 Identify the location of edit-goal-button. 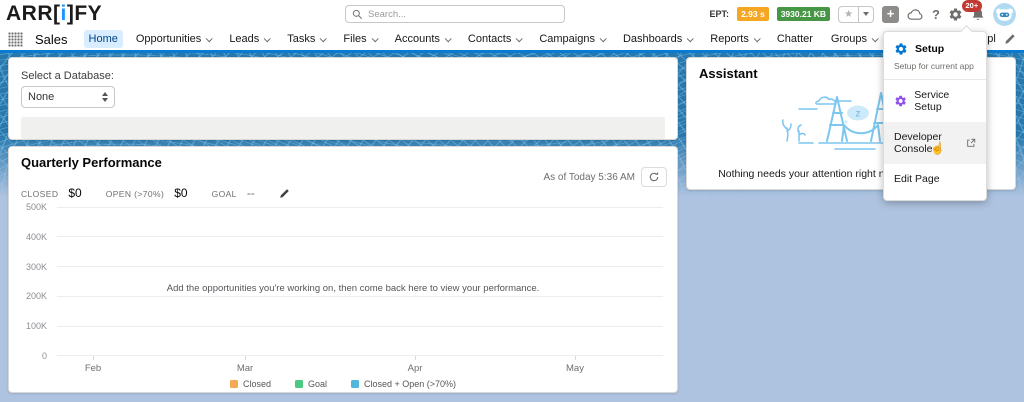
(284, 193).